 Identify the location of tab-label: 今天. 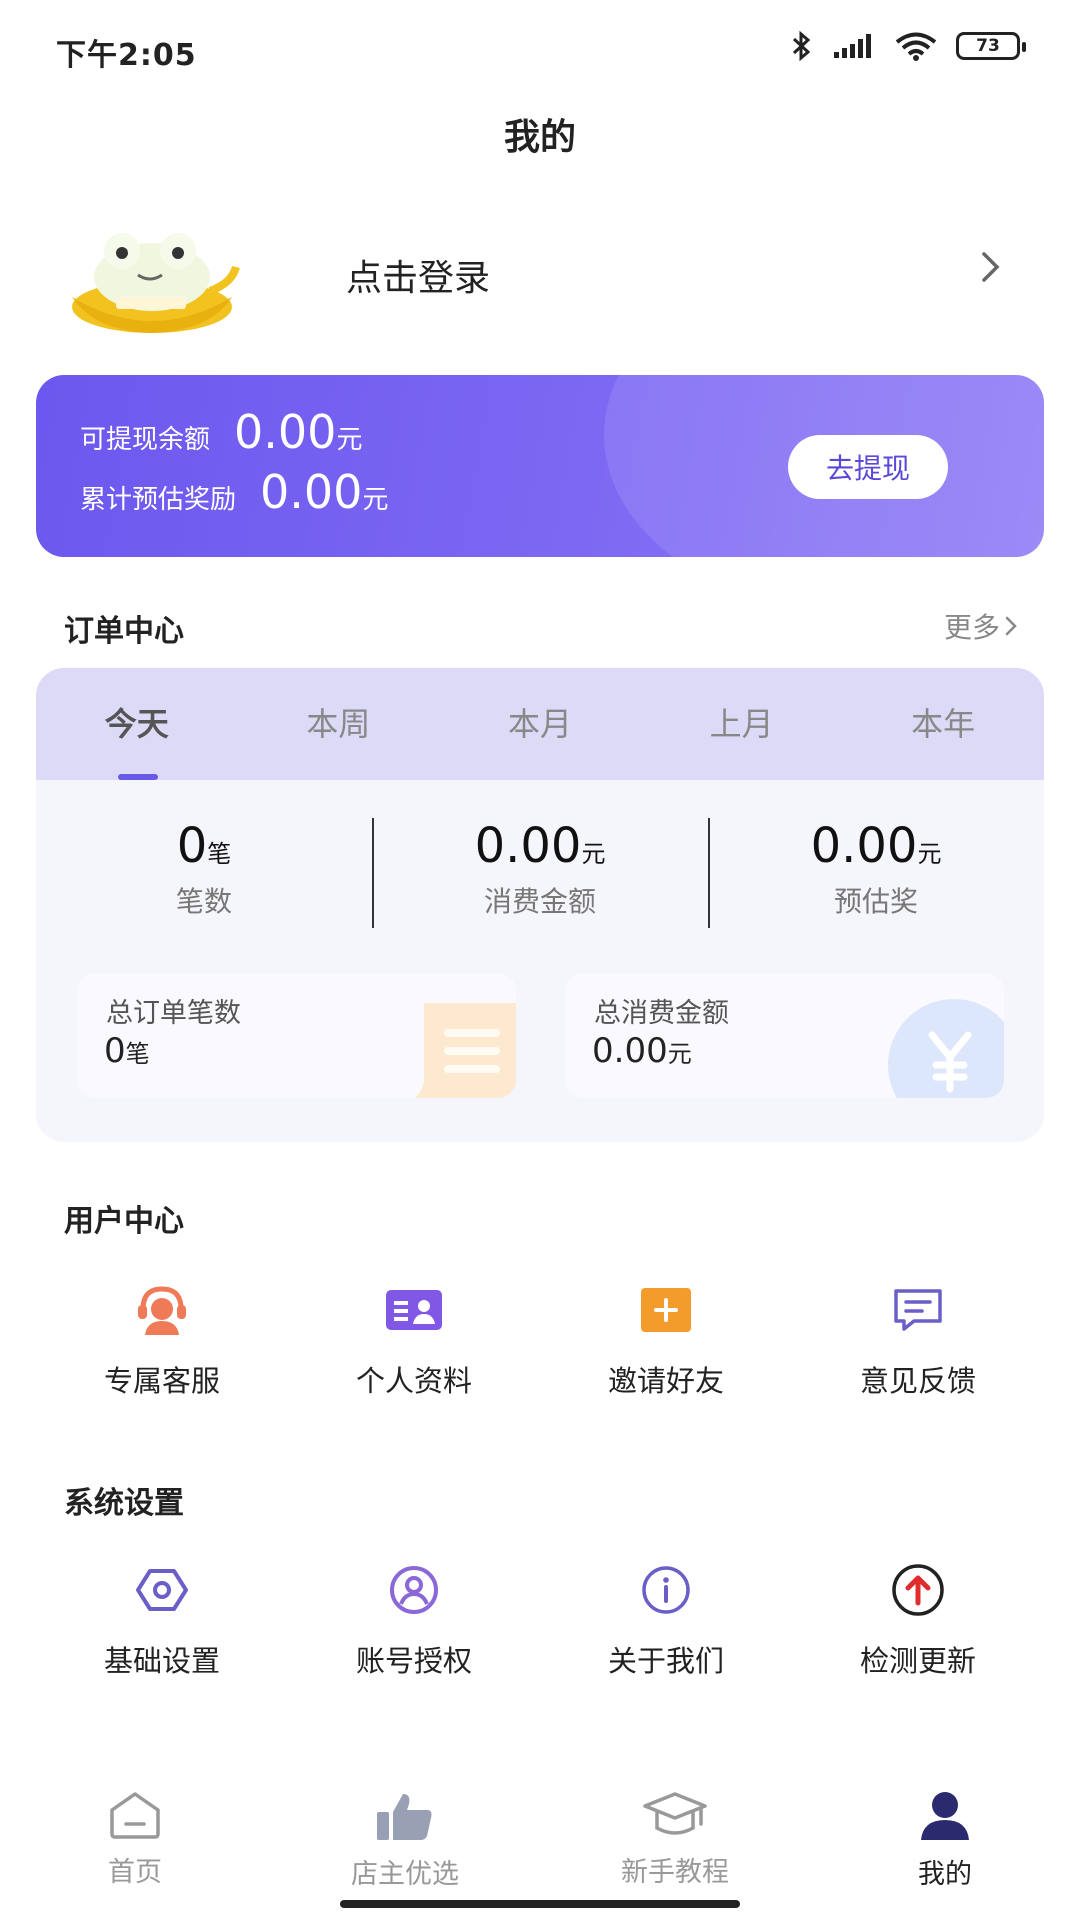
(136, 724).